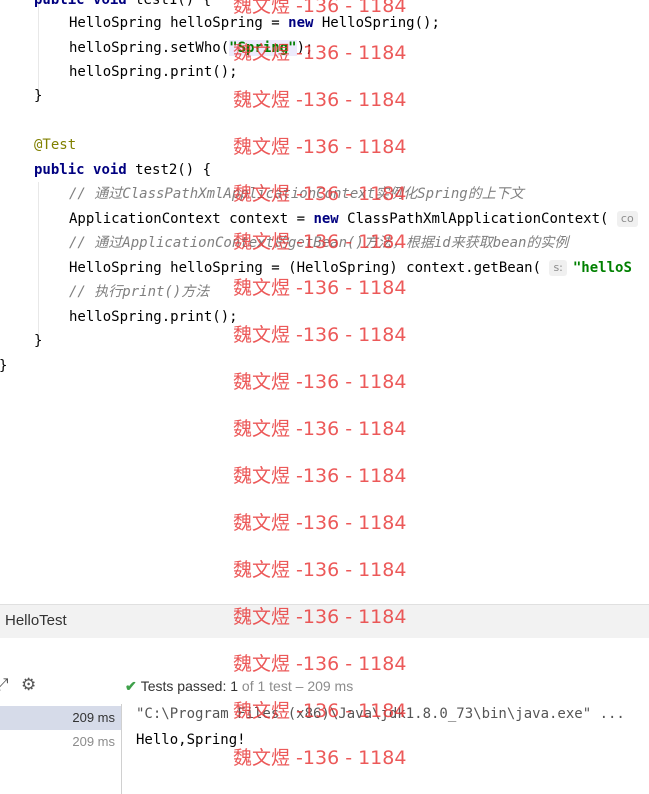 This screenshot has height=794, width=649. Describe the element at coordinates (169, 170) in the screenshot. I see `code-text: test2() {` at that location.